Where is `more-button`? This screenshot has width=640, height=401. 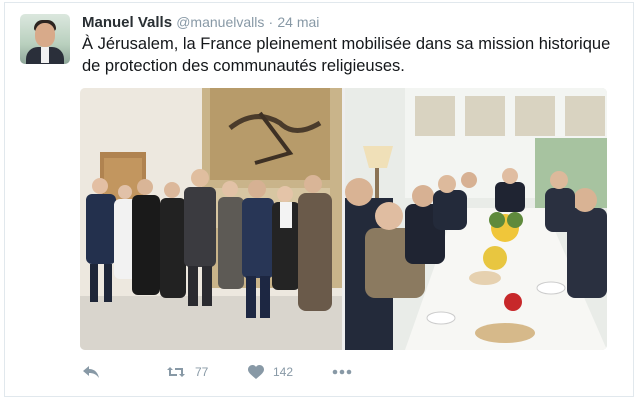
more-button is located at coordinates (342, 372).